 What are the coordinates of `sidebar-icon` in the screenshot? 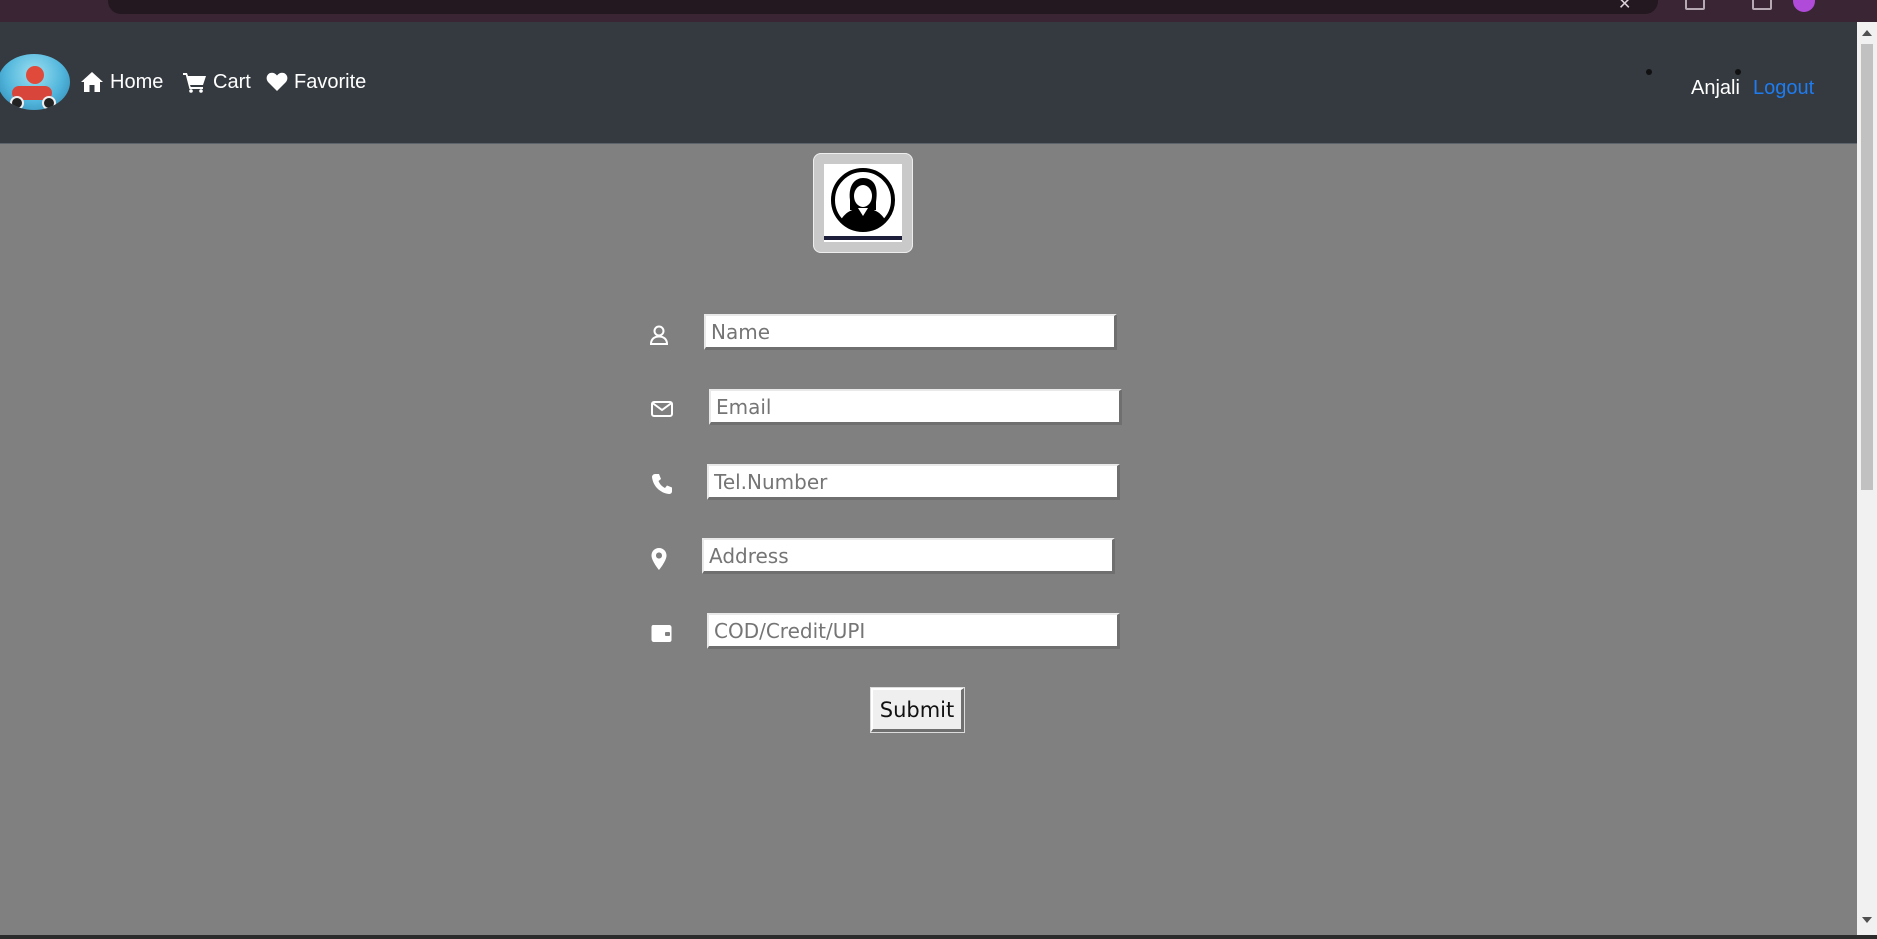 It's located at (1762, 5).